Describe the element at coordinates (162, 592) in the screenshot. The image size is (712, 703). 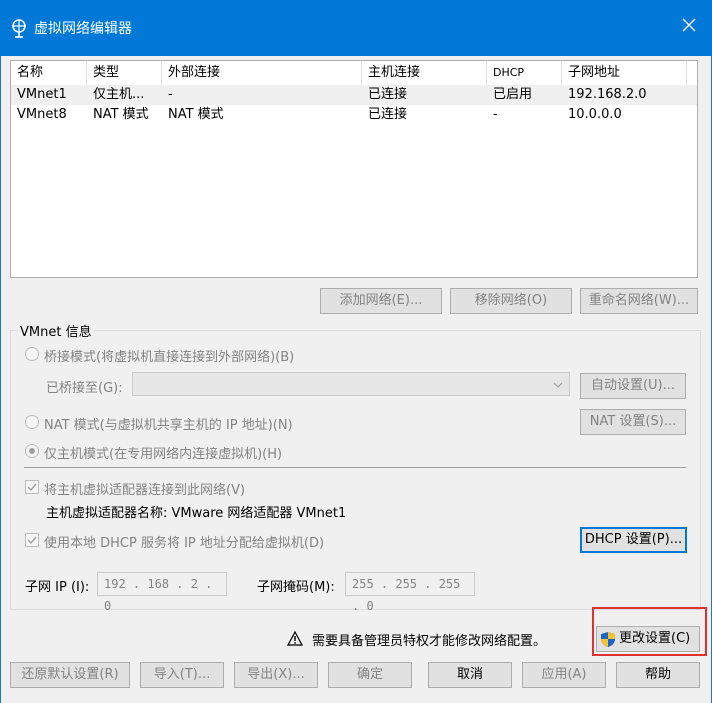
I see `subnet-ip-field: 192 . 168 . 2 . 0` at that location.